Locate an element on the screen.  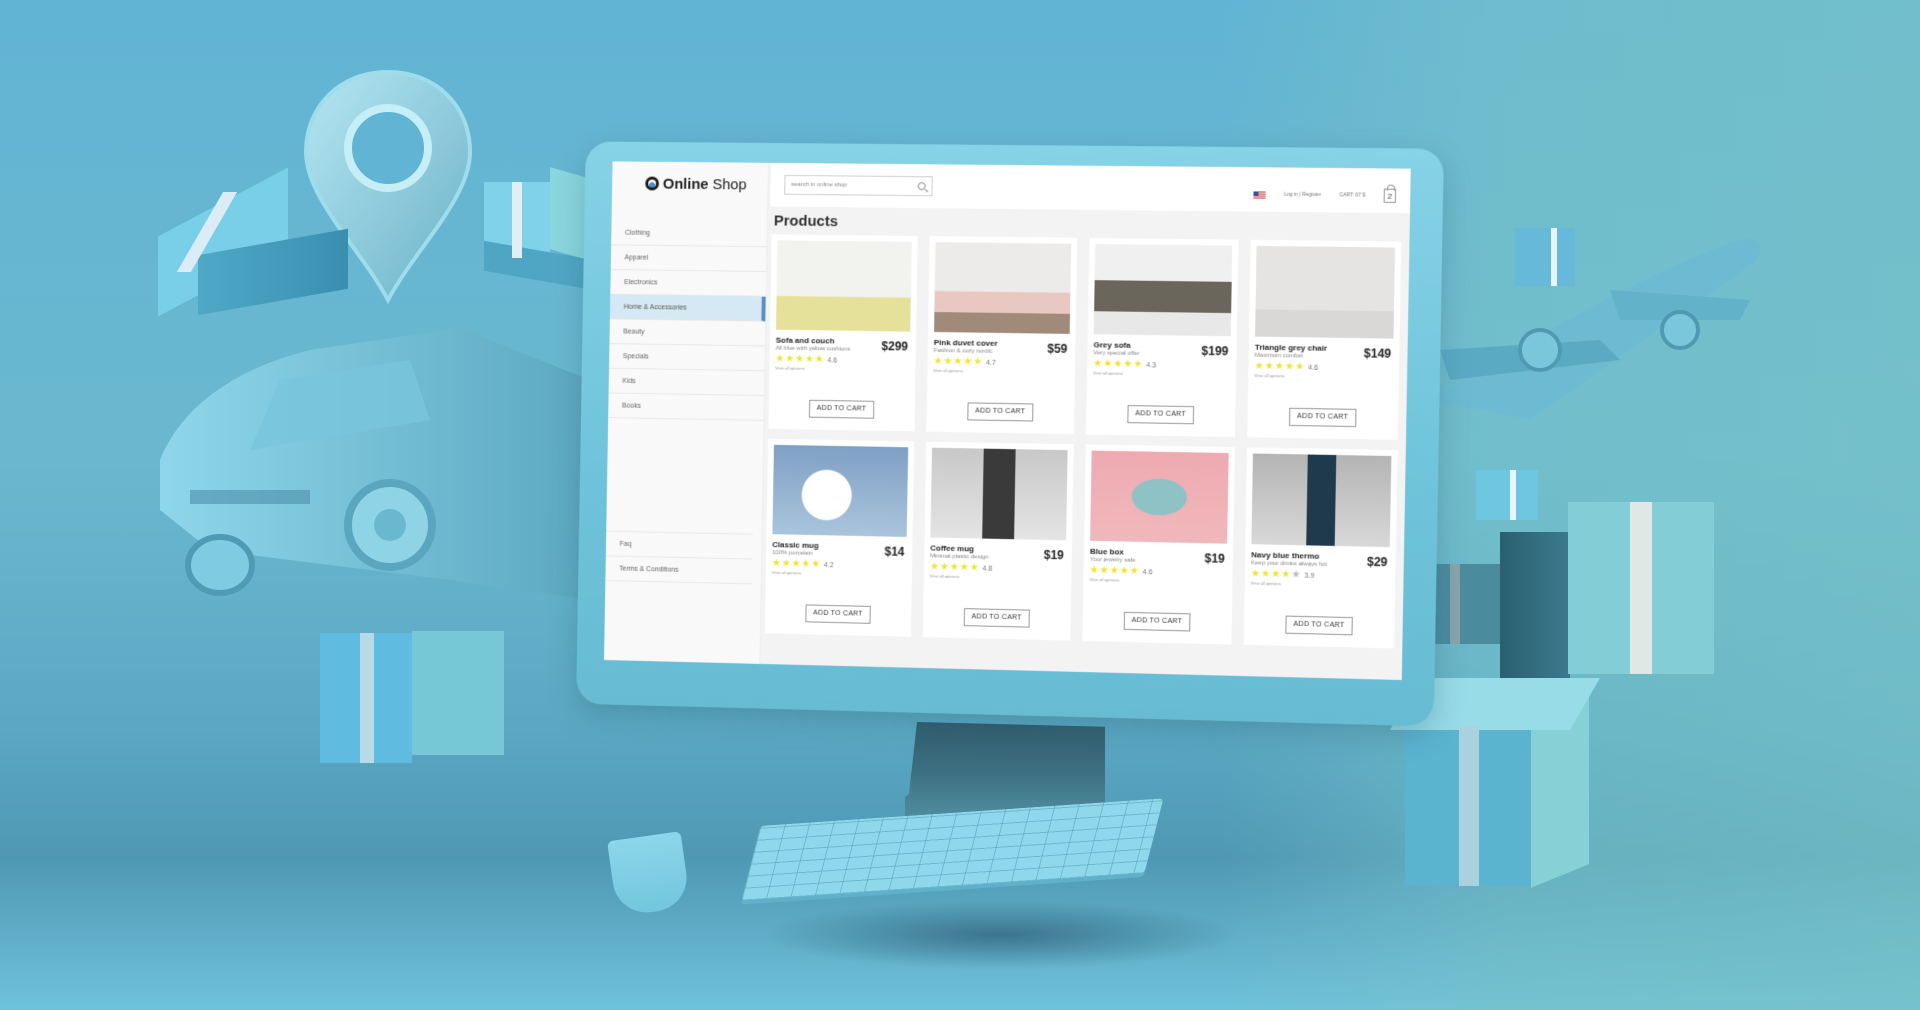
search-placeholder: search in online shop is located at coordinates (819, 185).